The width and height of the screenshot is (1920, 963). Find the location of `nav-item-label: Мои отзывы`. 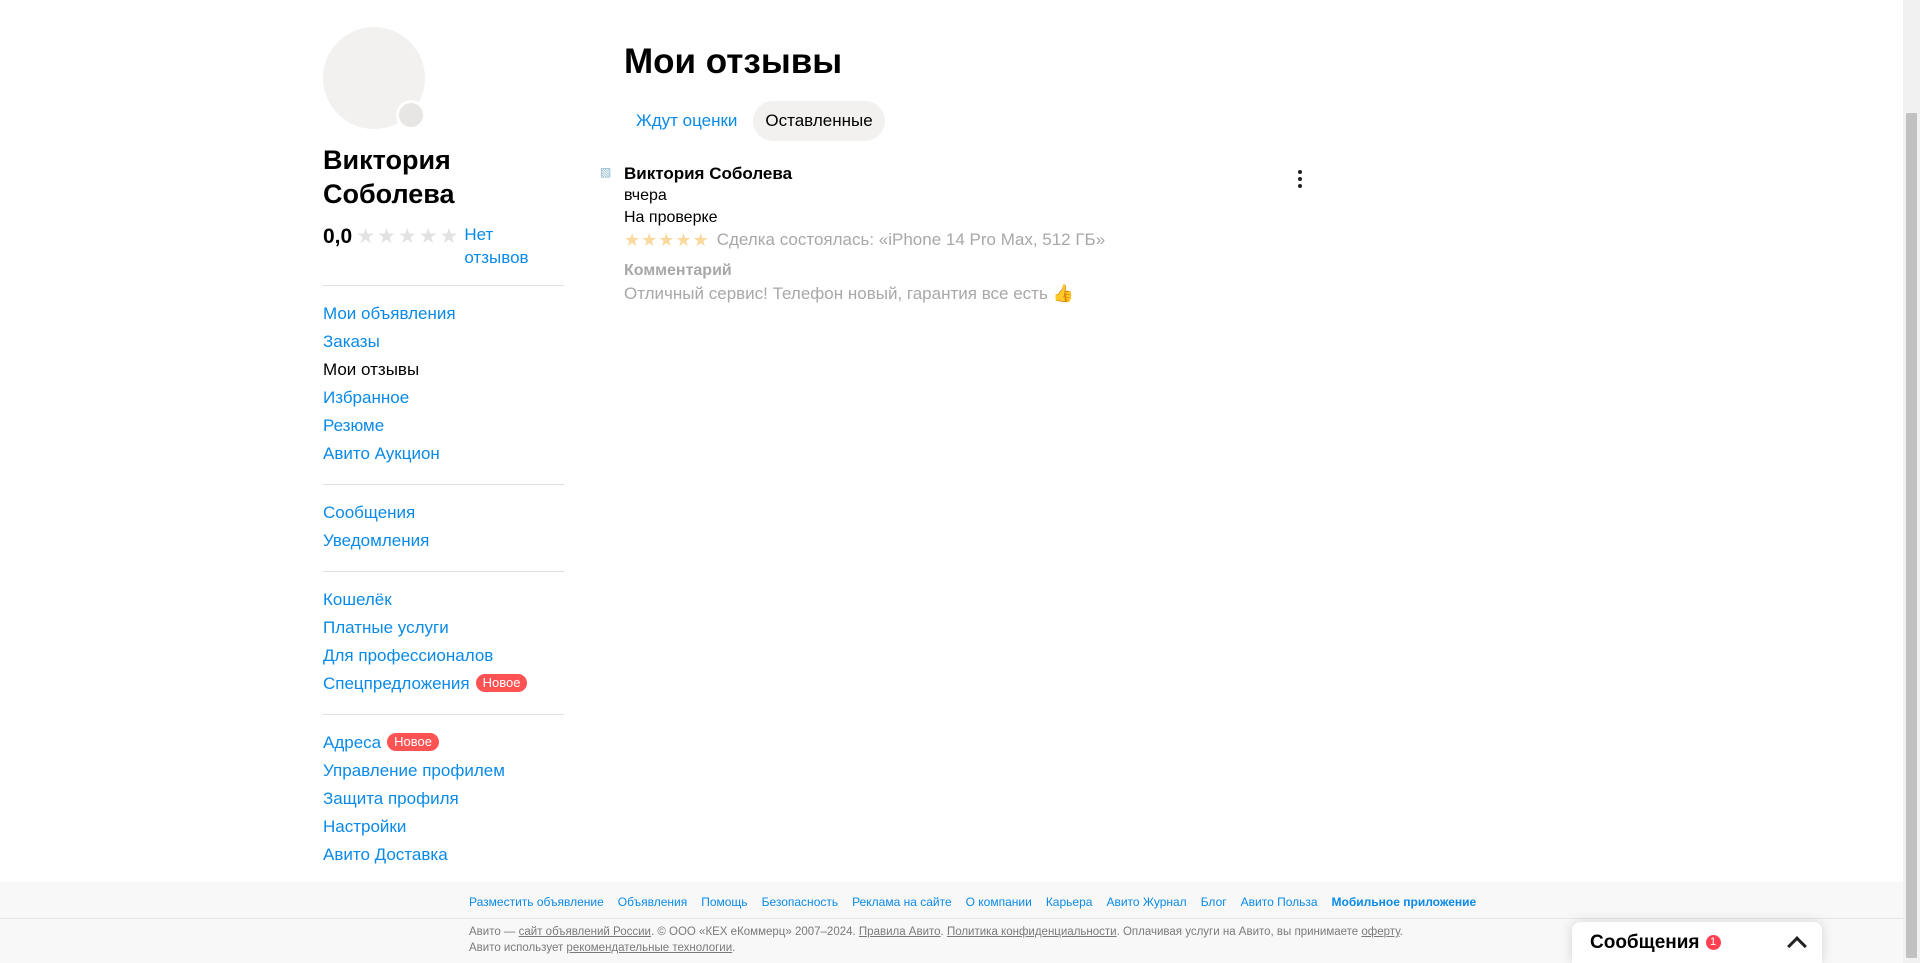

nav-item-label: Мои отзывы is located at coordinates (371, 369).